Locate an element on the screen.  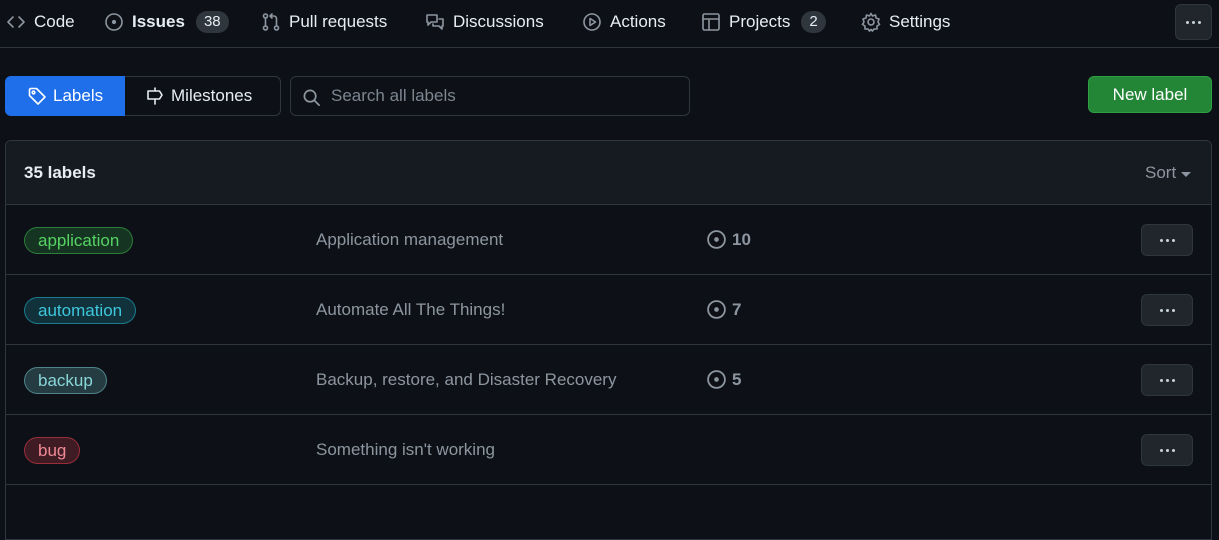
tab-settings-label: Settings is located at coordinates (920, 21).